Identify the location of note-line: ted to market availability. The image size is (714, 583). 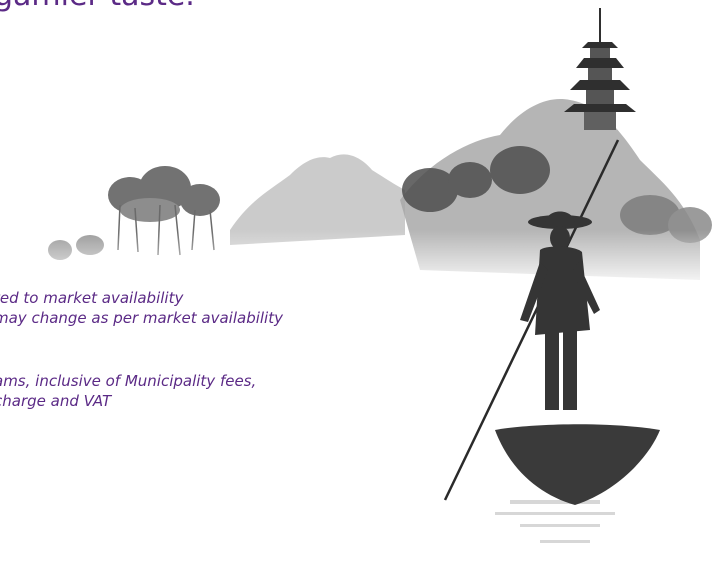
(92, 298).